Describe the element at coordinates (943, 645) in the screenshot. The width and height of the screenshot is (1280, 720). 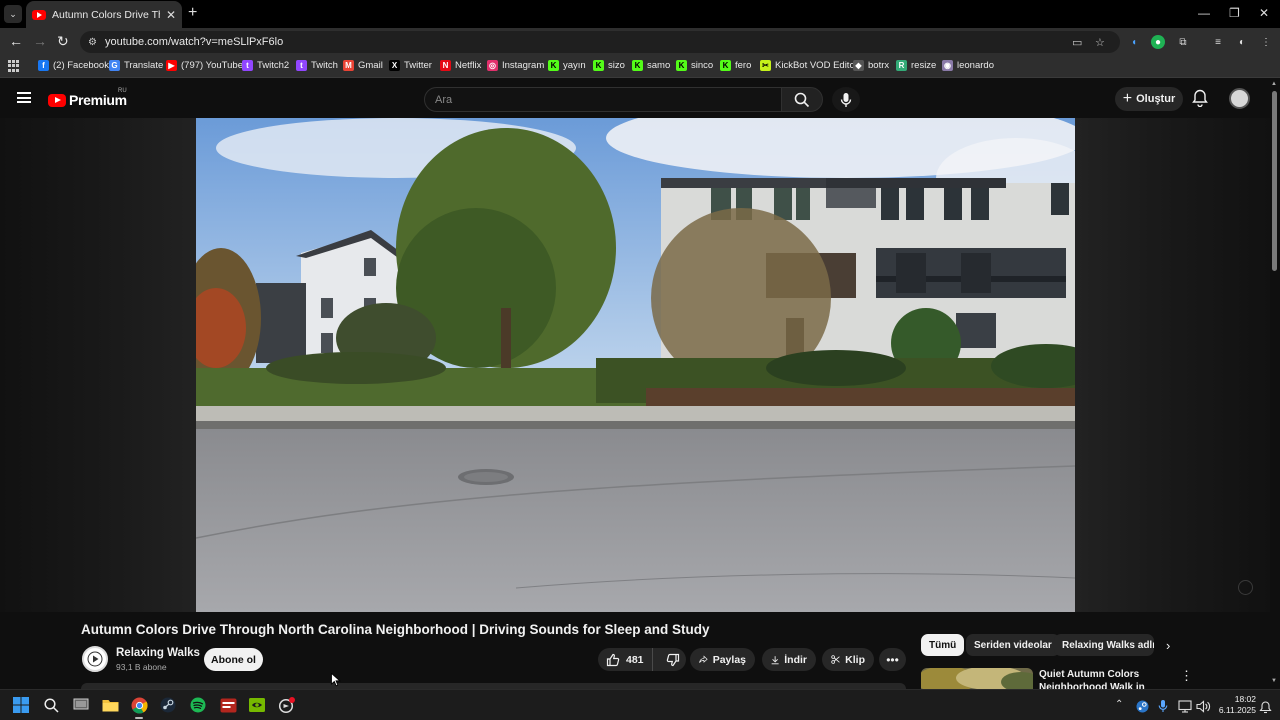
I see `chip-all: Tümü` at that location.